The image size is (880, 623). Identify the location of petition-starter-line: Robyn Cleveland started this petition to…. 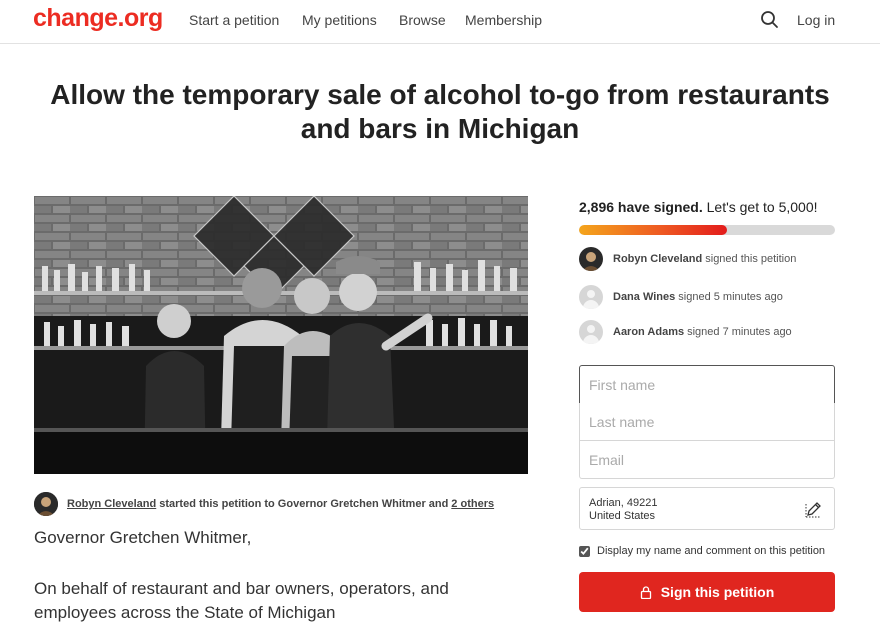
(265, 504).